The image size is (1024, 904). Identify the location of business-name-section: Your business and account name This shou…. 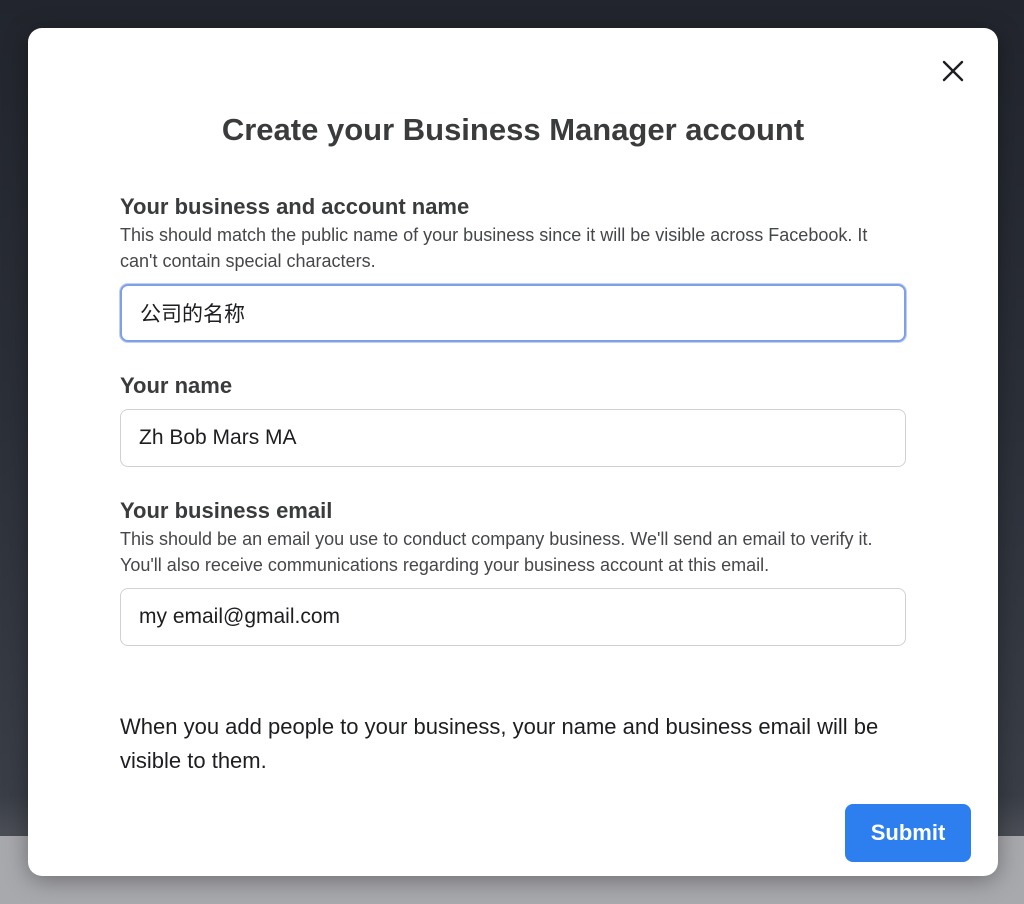
(513, 268).